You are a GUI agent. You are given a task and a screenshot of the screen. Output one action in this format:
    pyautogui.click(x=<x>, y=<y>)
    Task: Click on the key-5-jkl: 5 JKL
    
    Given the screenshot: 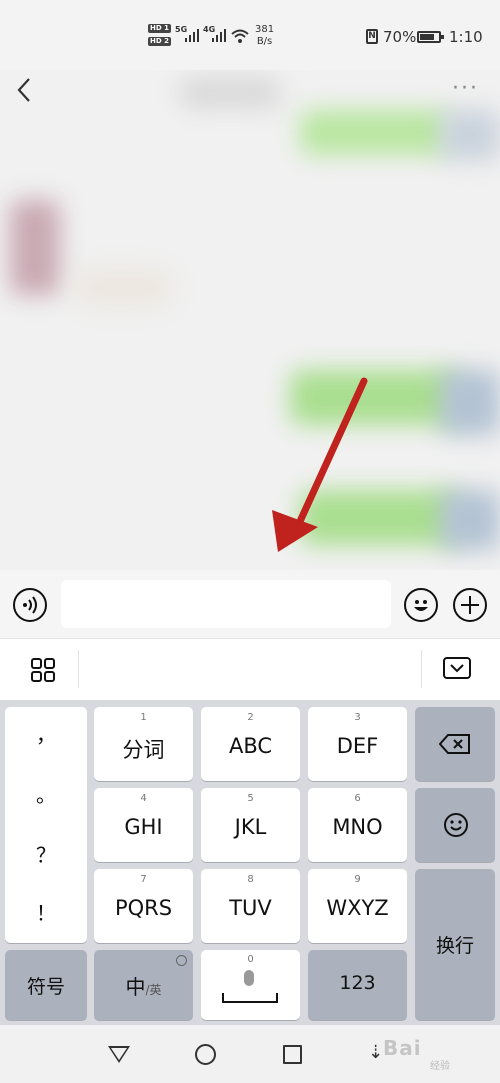 What is the action you would take?
    pyautogui.click(x=250, y=825)
    